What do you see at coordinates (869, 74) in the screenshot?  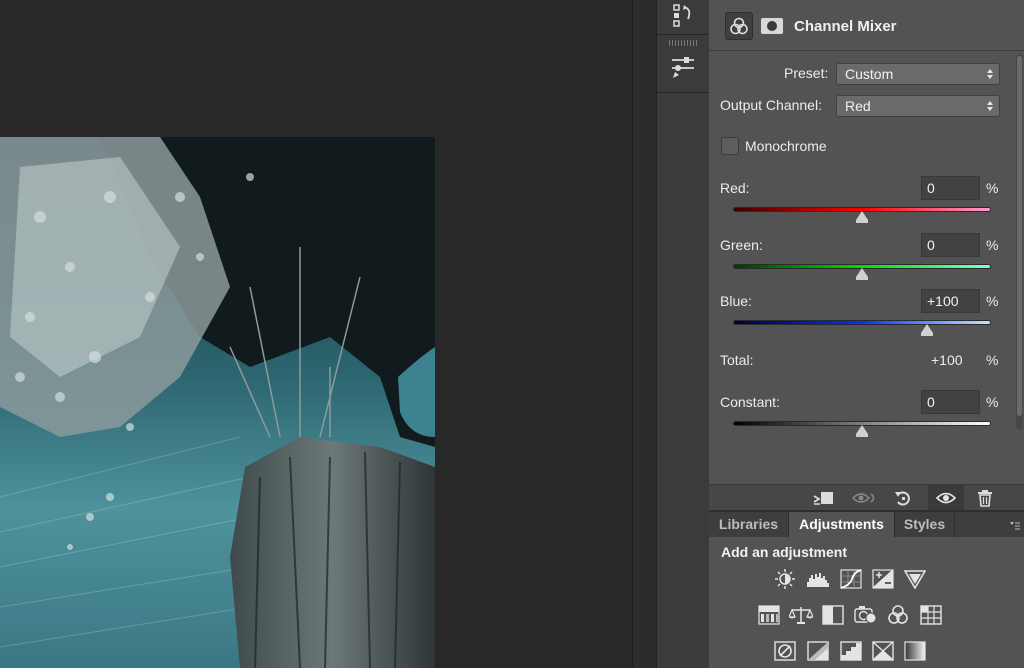 I see `preset-value: Custom` at bounding box center [869, 74].